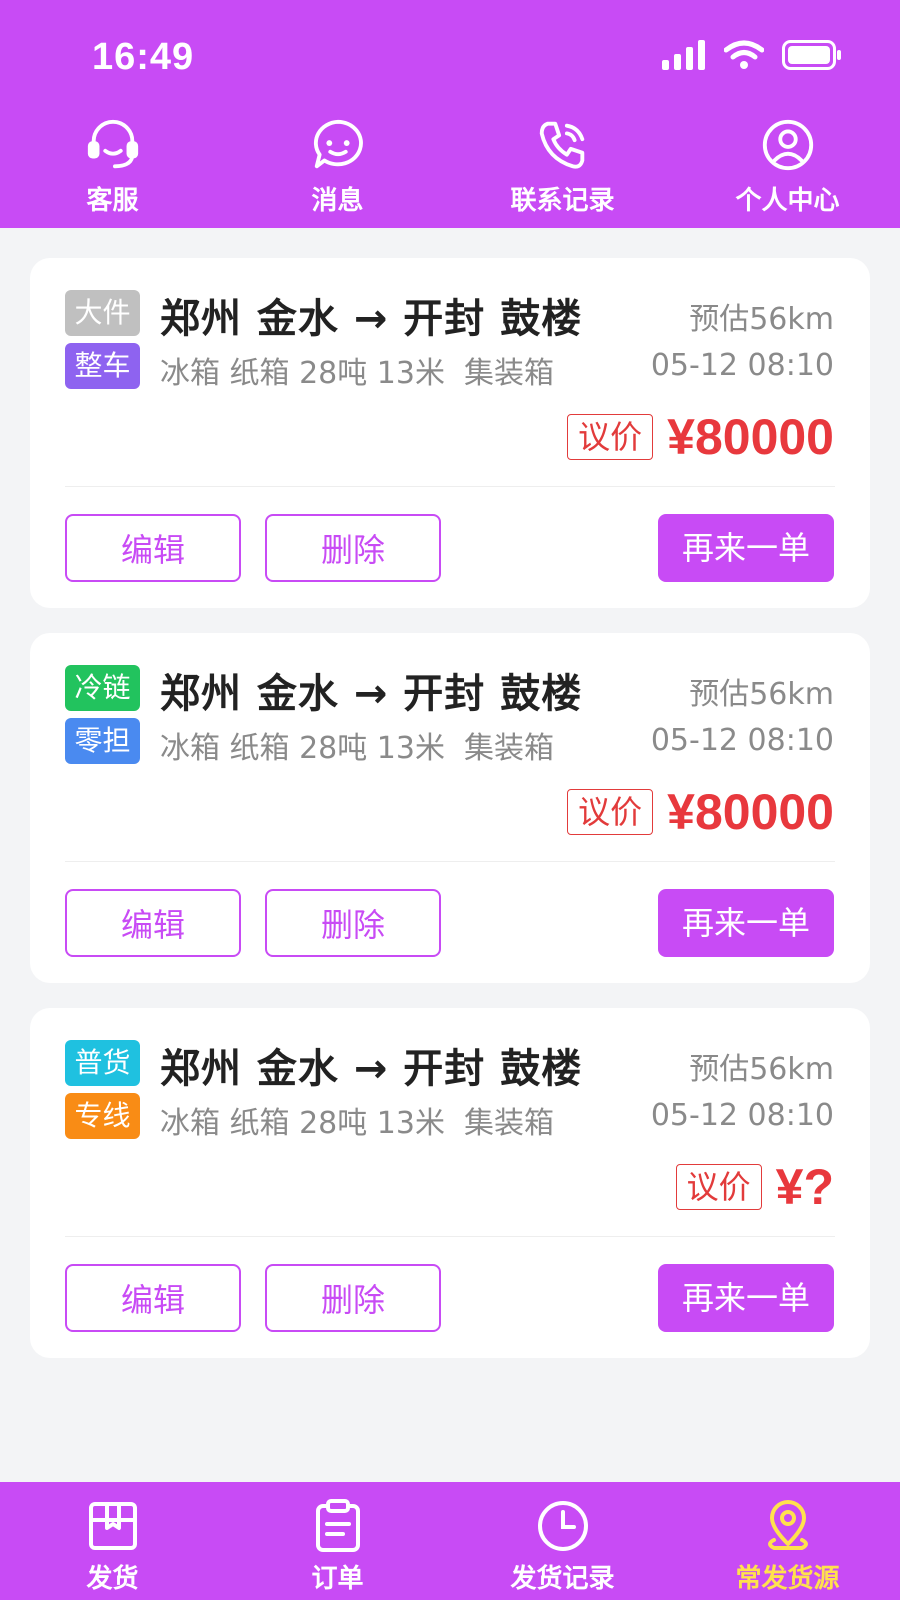 Image resolution: width=900 pixels, height=1600 pixels. What do you see at coordinates (450, 114) in the screenshot?
I see `header: 16:49 客服 消息 联系记录 个人中心` at bounding box center [450, 114].